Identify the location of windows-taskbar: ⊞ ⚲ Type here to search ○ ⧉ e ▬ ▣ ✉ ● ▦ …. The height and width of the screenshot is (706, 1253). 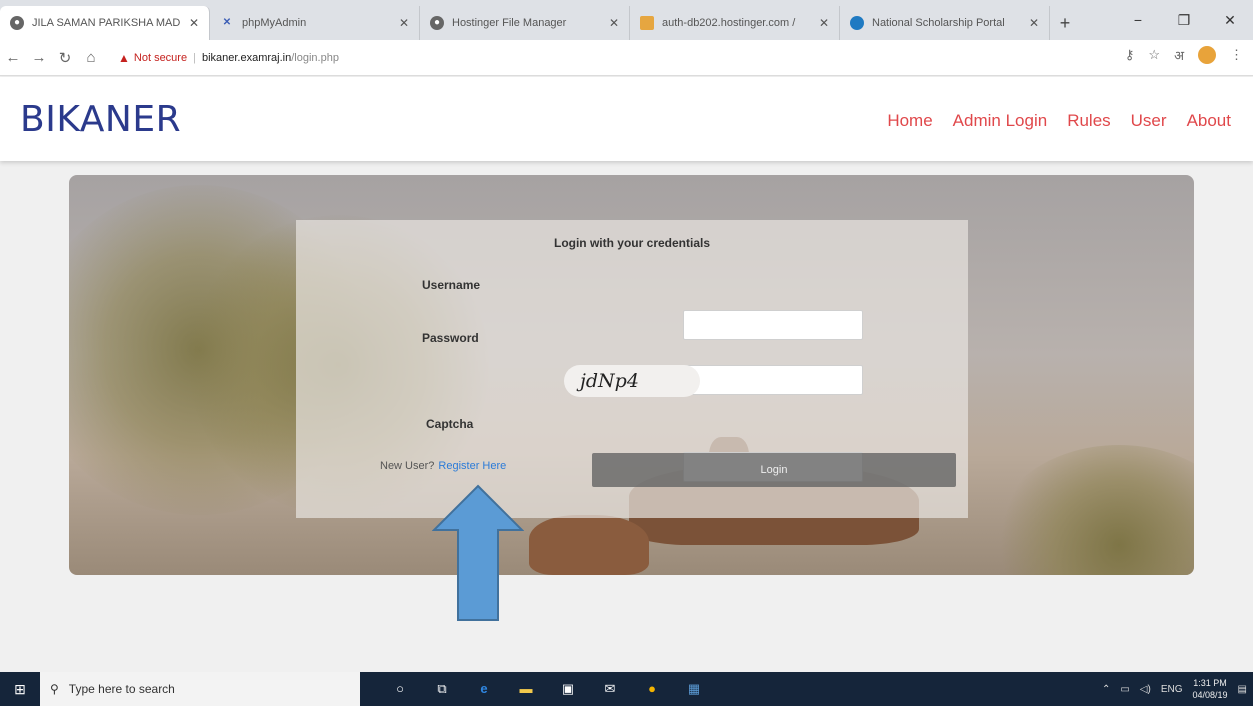
(626, 689).